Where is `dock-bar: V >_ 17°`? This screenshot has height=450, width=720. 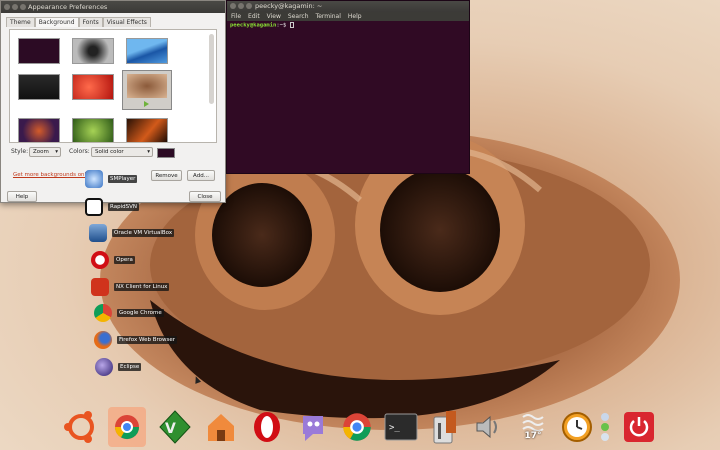
dock-bar: V >_ 17° is located at coordinates (362, 426).